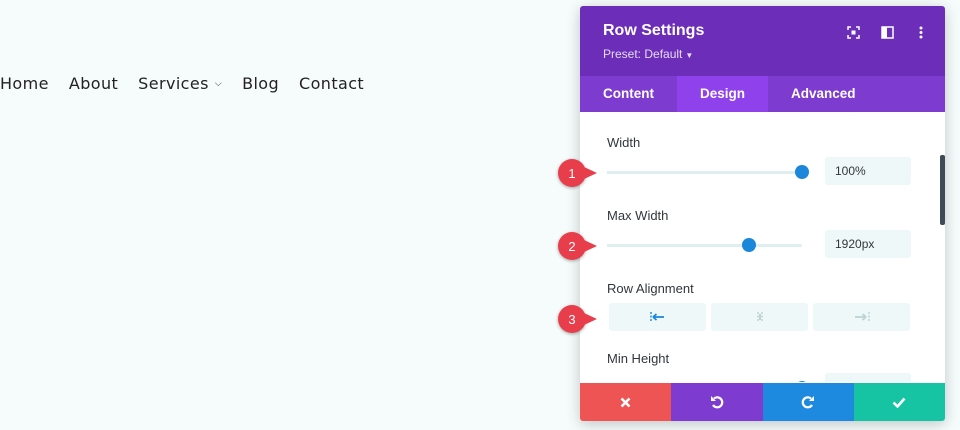  I want to click on nav-contact-label: Contact, so click(332, 83).